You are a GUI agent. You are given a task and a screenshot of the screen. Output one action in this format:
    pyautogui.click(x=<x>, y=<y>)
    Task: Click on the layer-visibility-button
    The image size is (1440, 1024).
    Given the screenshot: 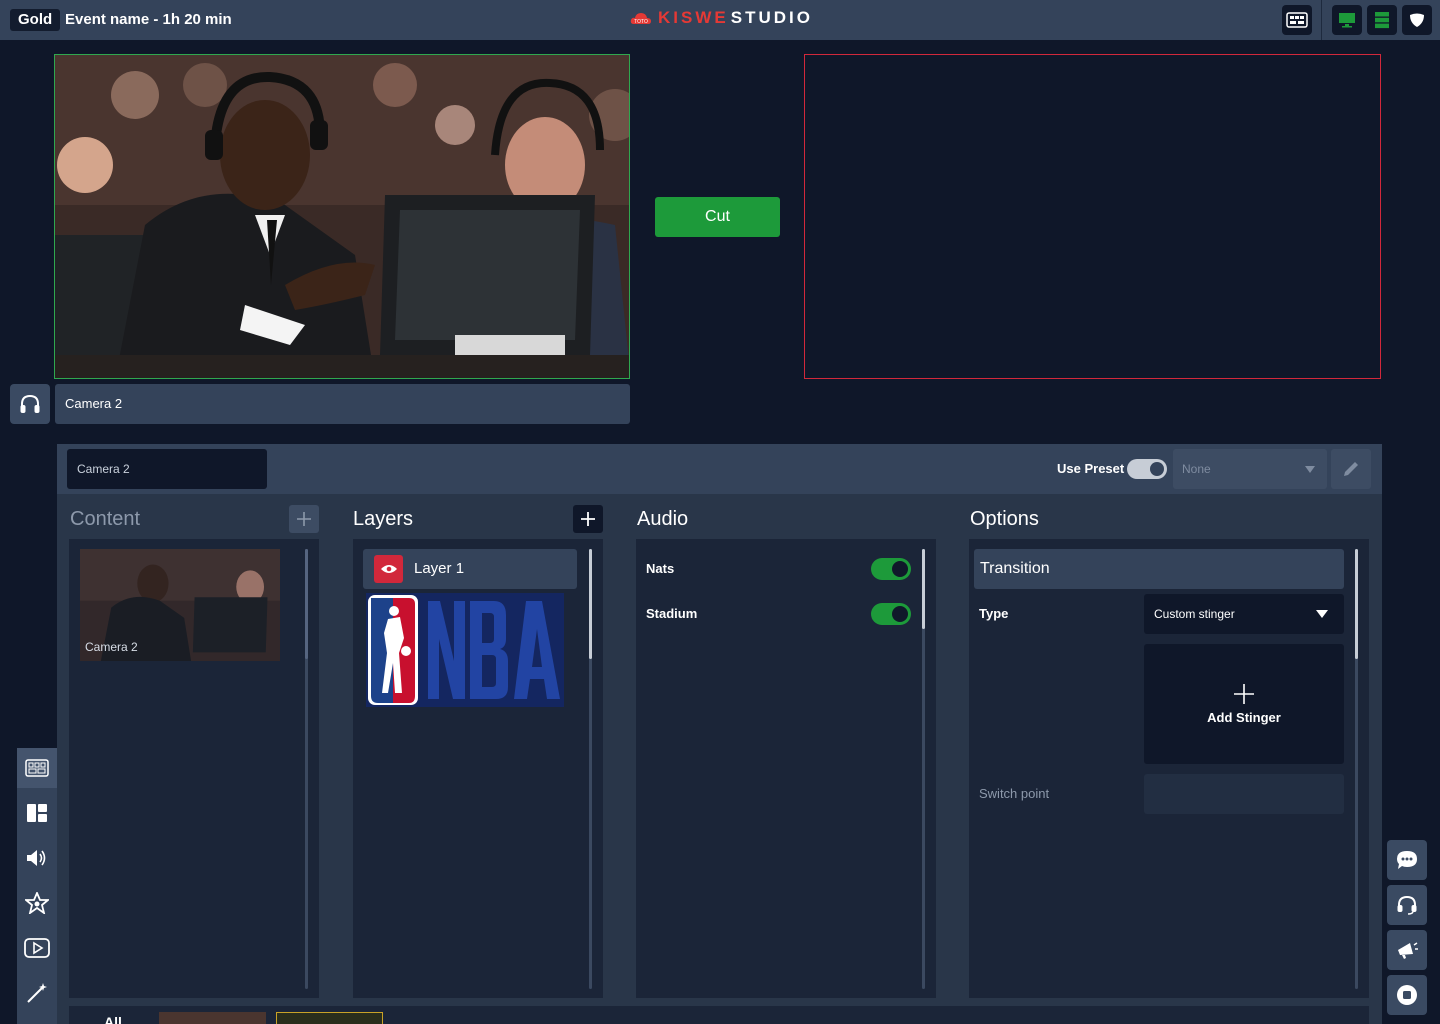 What is the action you would take?
    pyautogui.click(x=388, y=569)
    